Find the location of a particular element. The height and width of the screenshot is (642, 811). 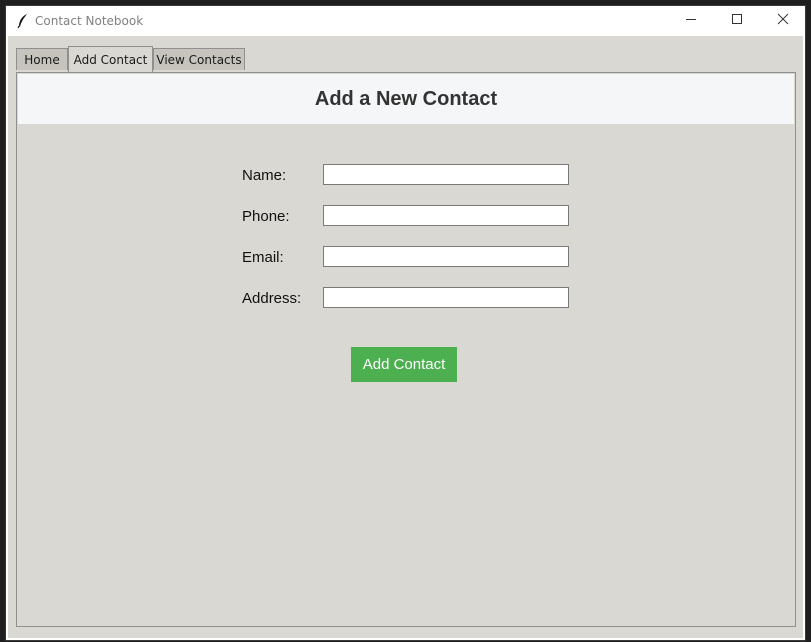

maximize-icon is located at coordinates (737, 21).